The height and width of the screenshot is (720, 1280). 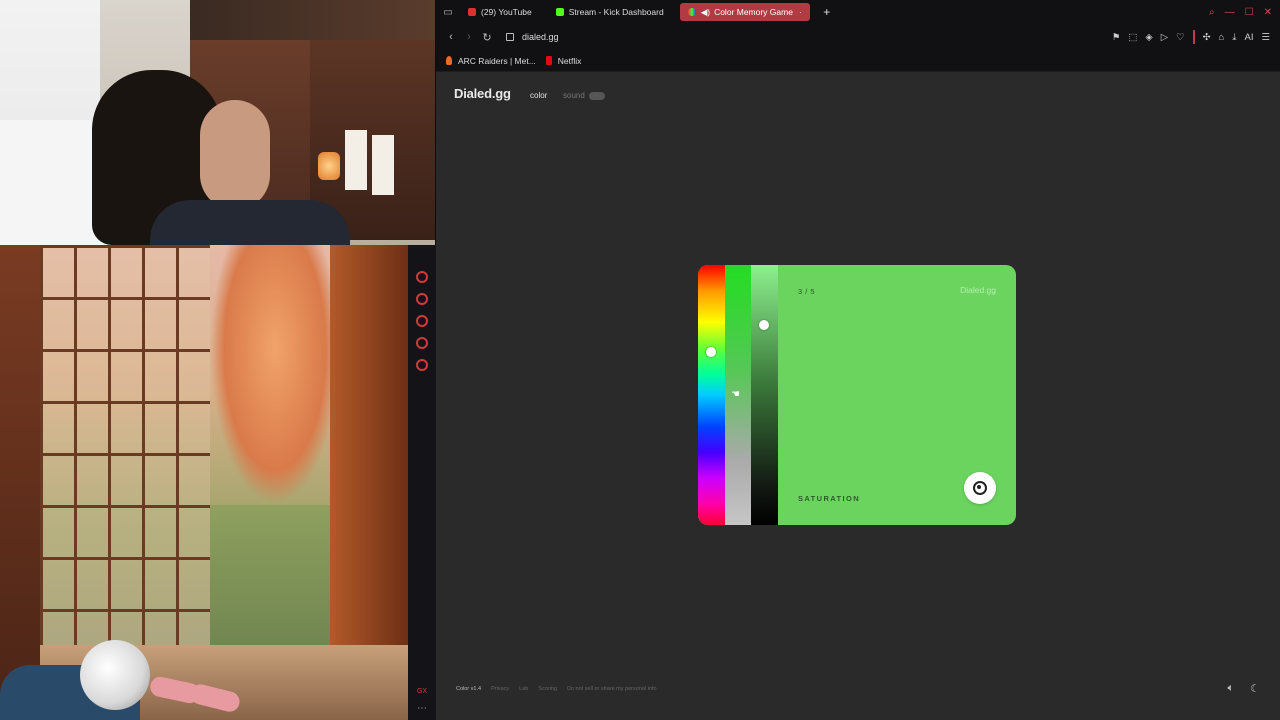 What do you see at coordinates (829, 498) in the screenshot?
I see `stage-label: SATURATION` at bounding box center [829, 498].